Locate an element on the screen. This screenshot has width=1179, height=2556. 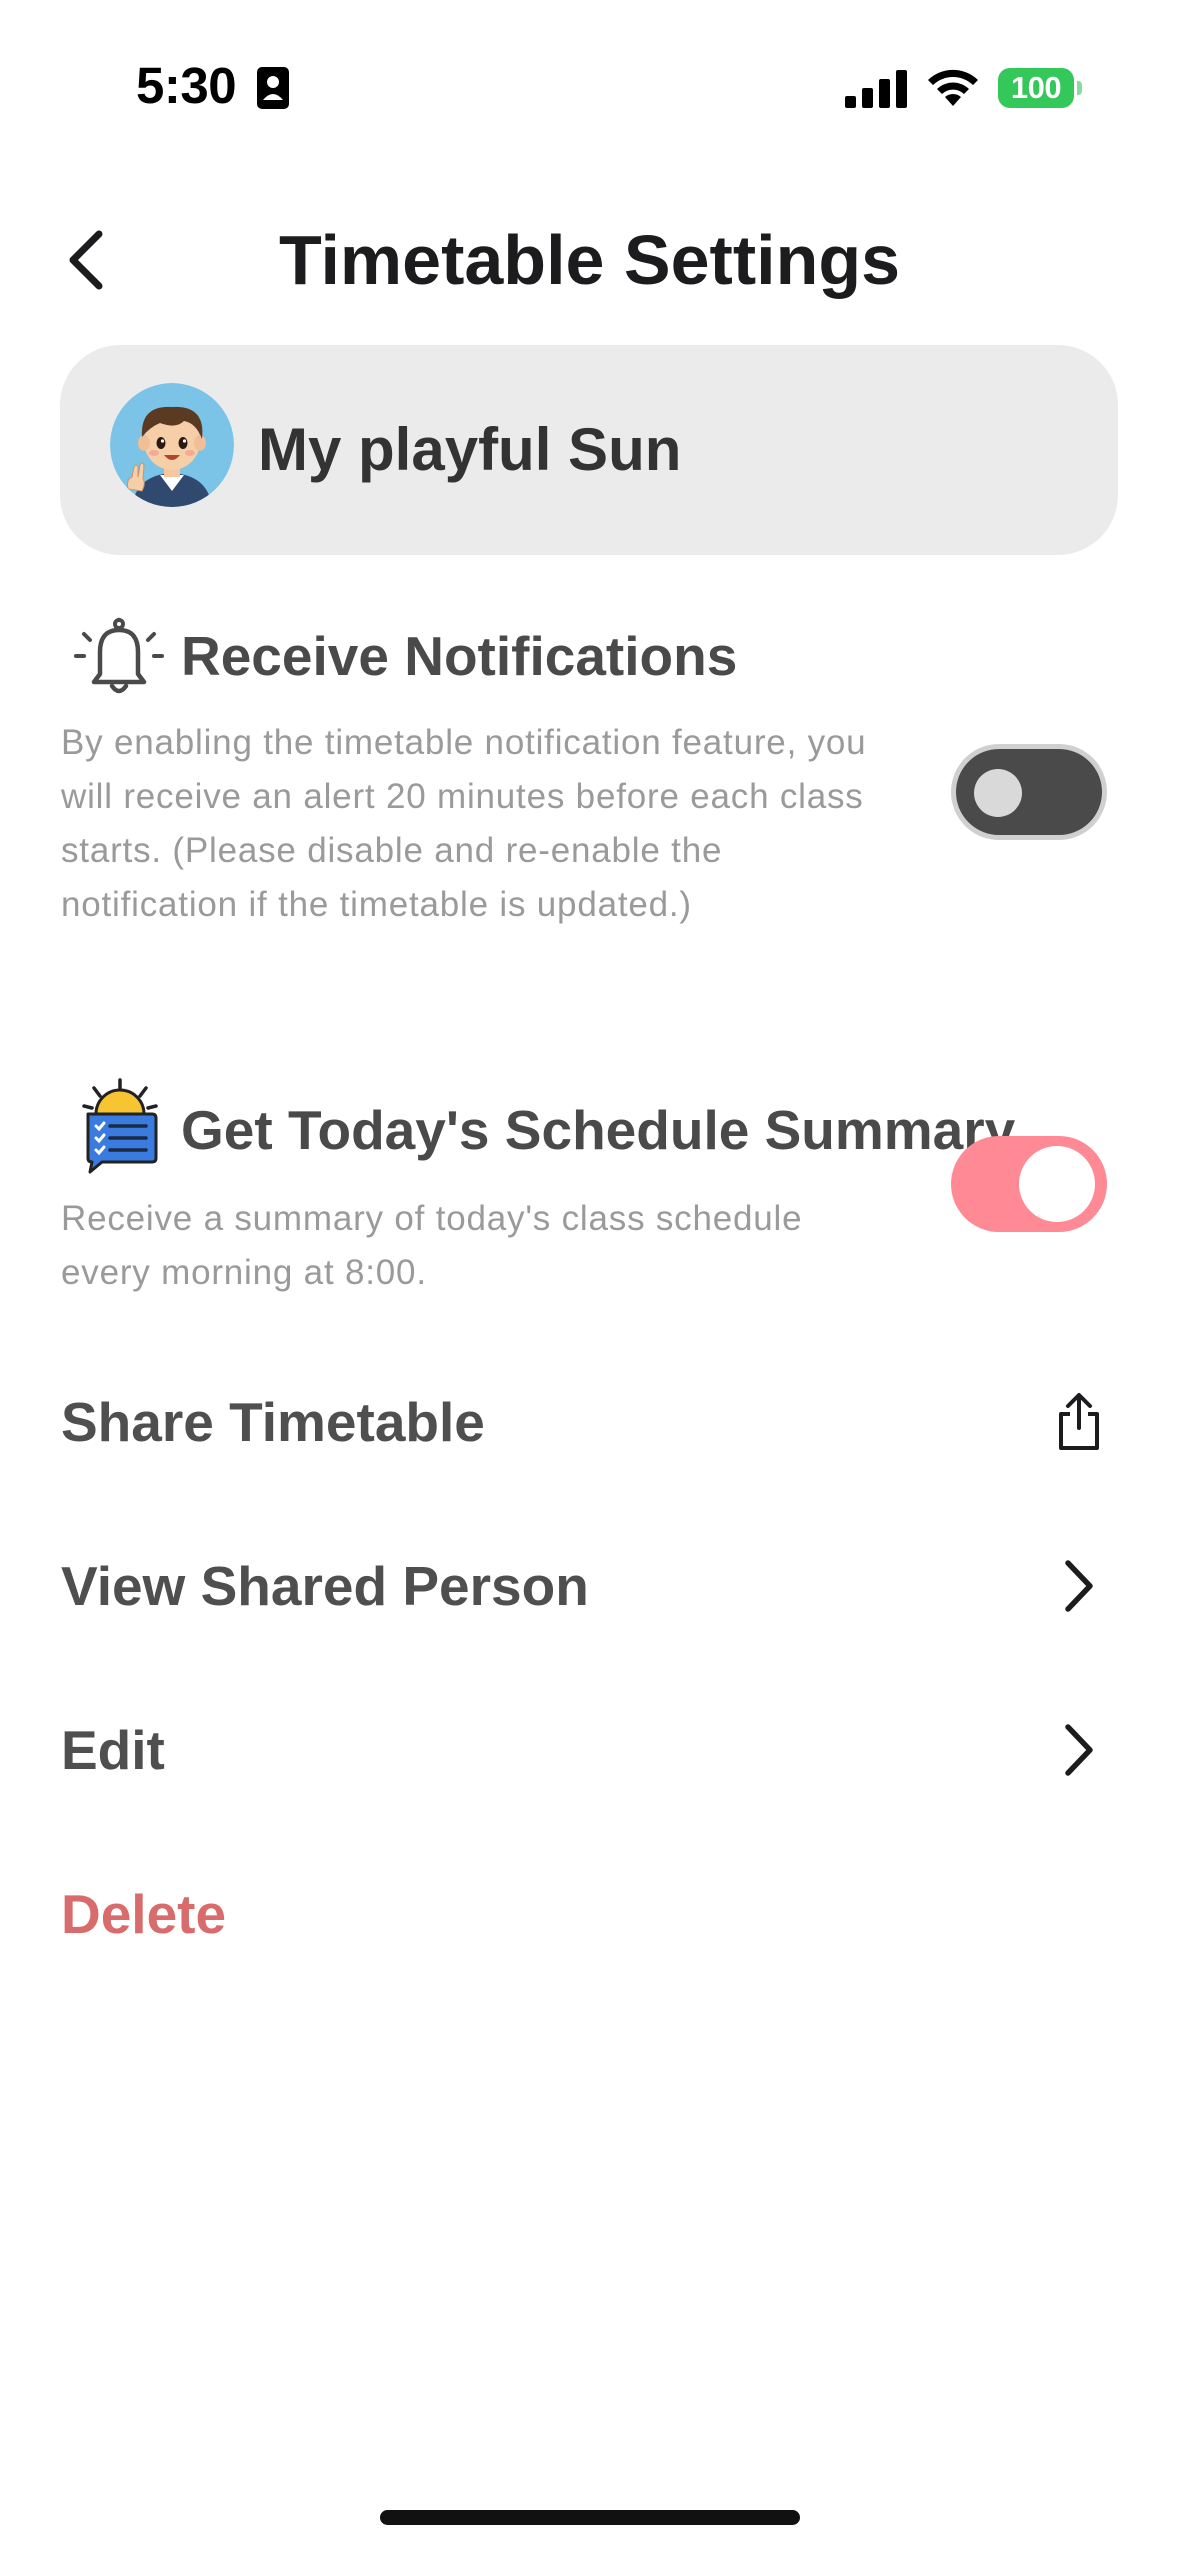
back-button is located at coordinates (85, 260).